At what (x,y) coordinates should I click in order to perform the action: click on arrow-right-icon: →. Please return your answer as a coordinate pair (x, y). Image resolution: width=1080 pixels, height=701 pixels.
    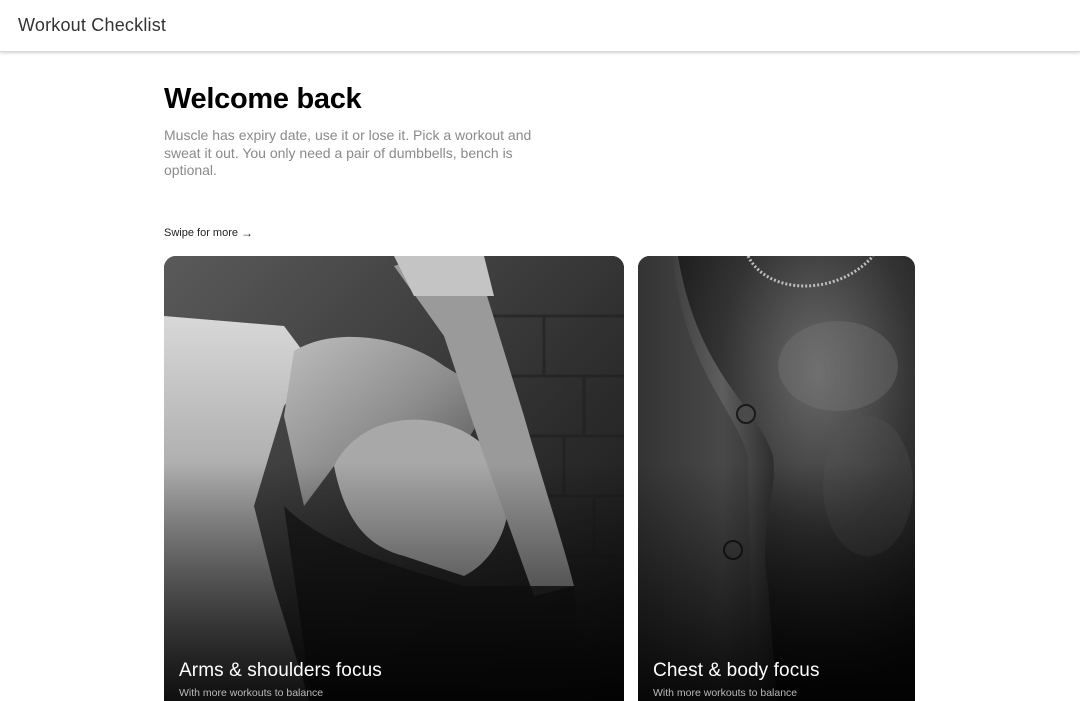
    Looking at the image, I should click on (246, 233).